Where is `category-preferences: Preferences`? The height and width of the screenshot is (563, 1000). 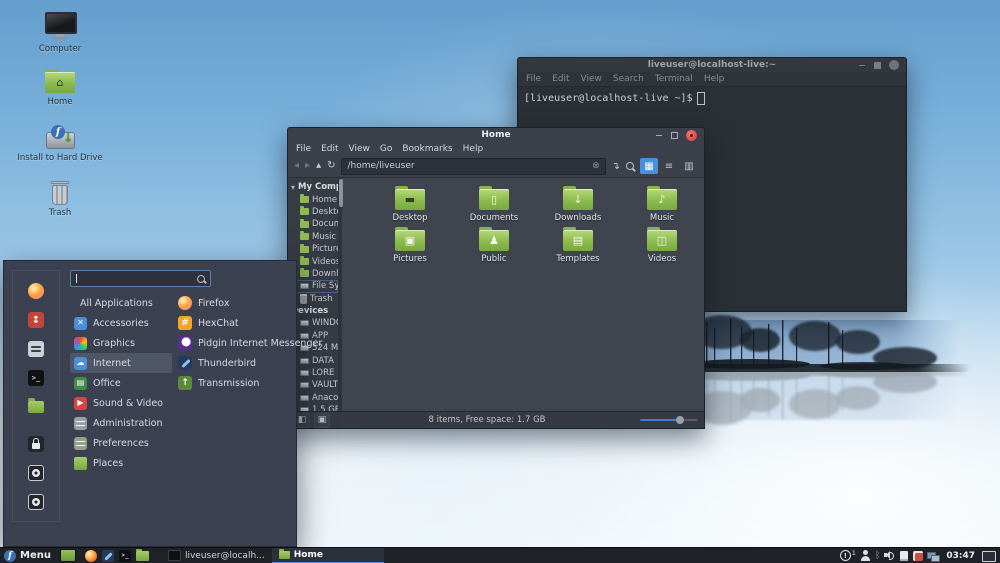
category-preferences: Preferences is located at coordinates (121, 443).